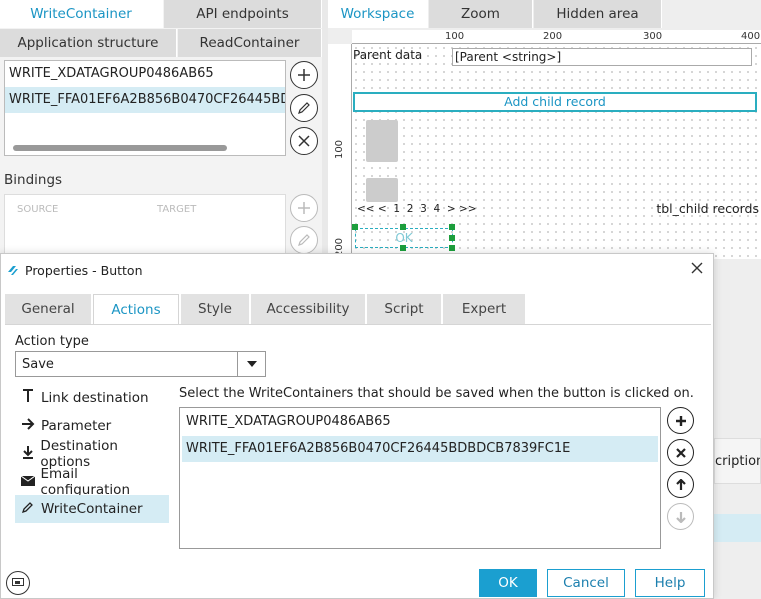 The width and height of the screenshot is (761, 599). Describe the element at coordinates (508, 583) in the screenshot. I see `ok-button: OK` at that location.